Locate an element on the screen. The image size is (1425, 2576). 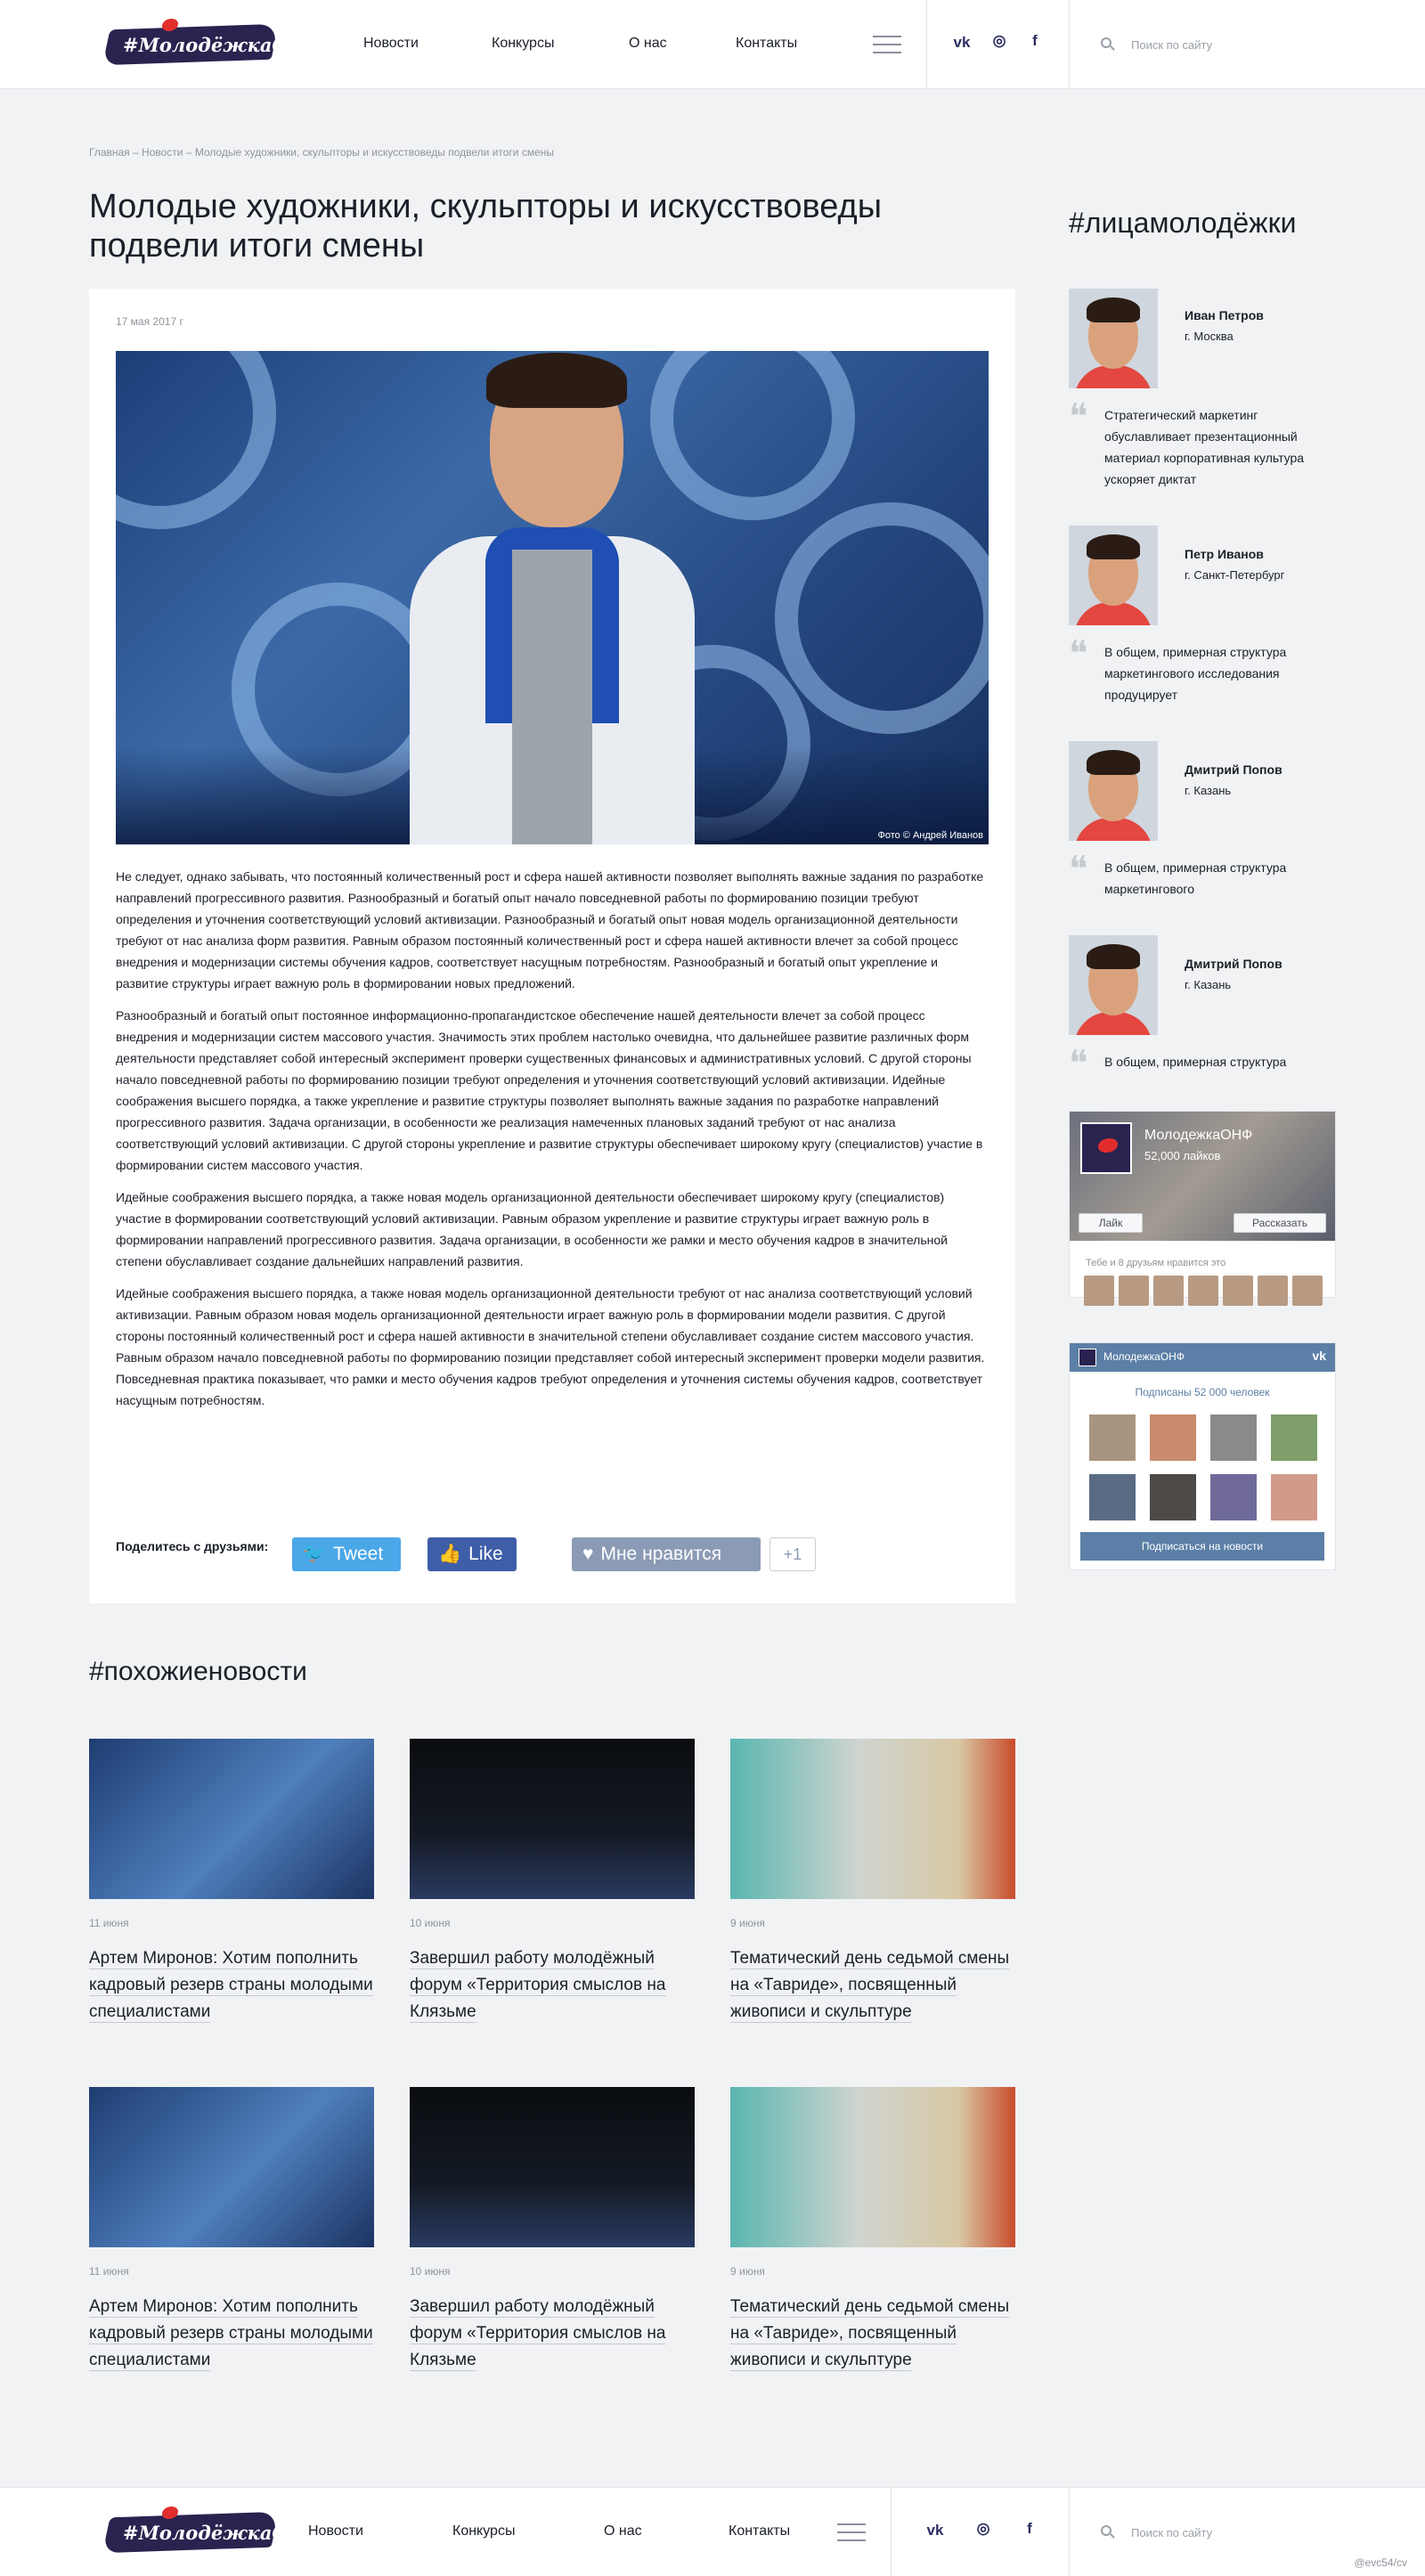
face-name: Петр Иванов is located at coordinates (1224, 554).